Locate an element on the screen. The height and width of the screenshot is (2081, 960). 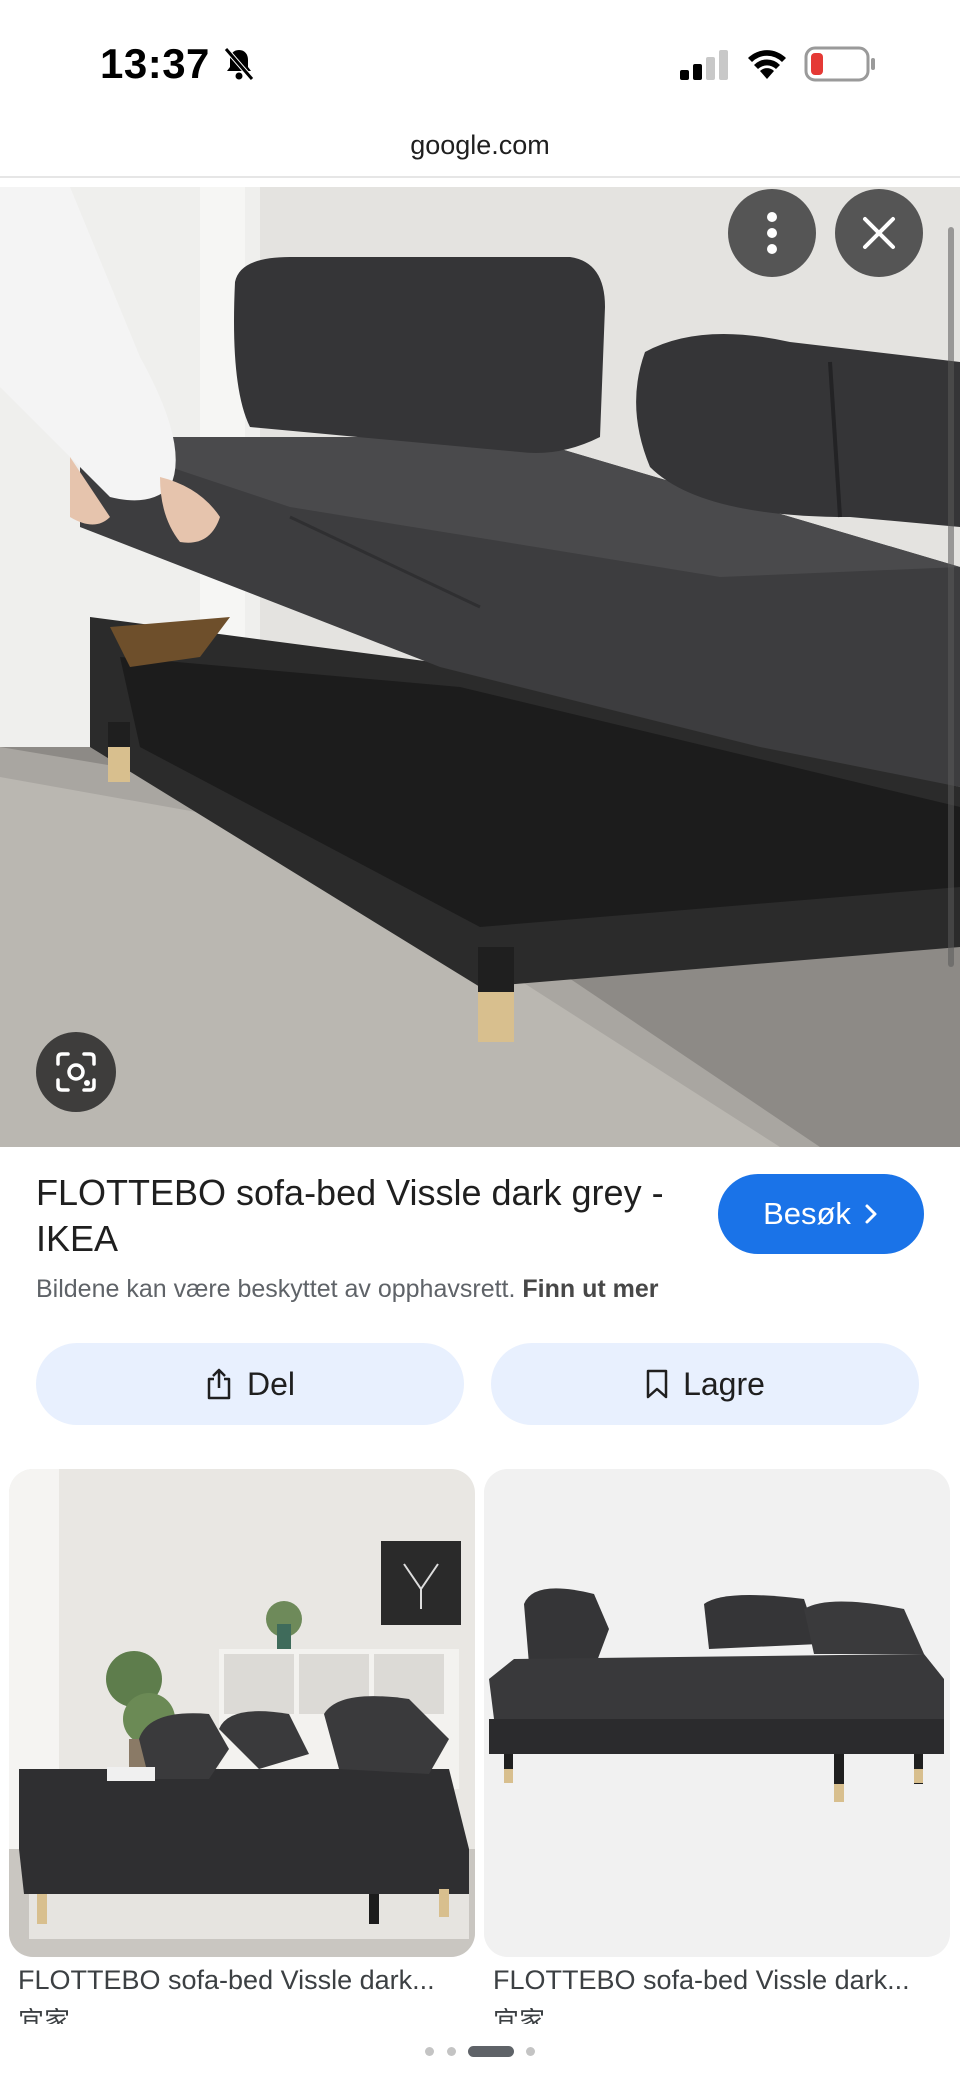
related-source-1: 宜家 is located at coordinates (44, 2016).